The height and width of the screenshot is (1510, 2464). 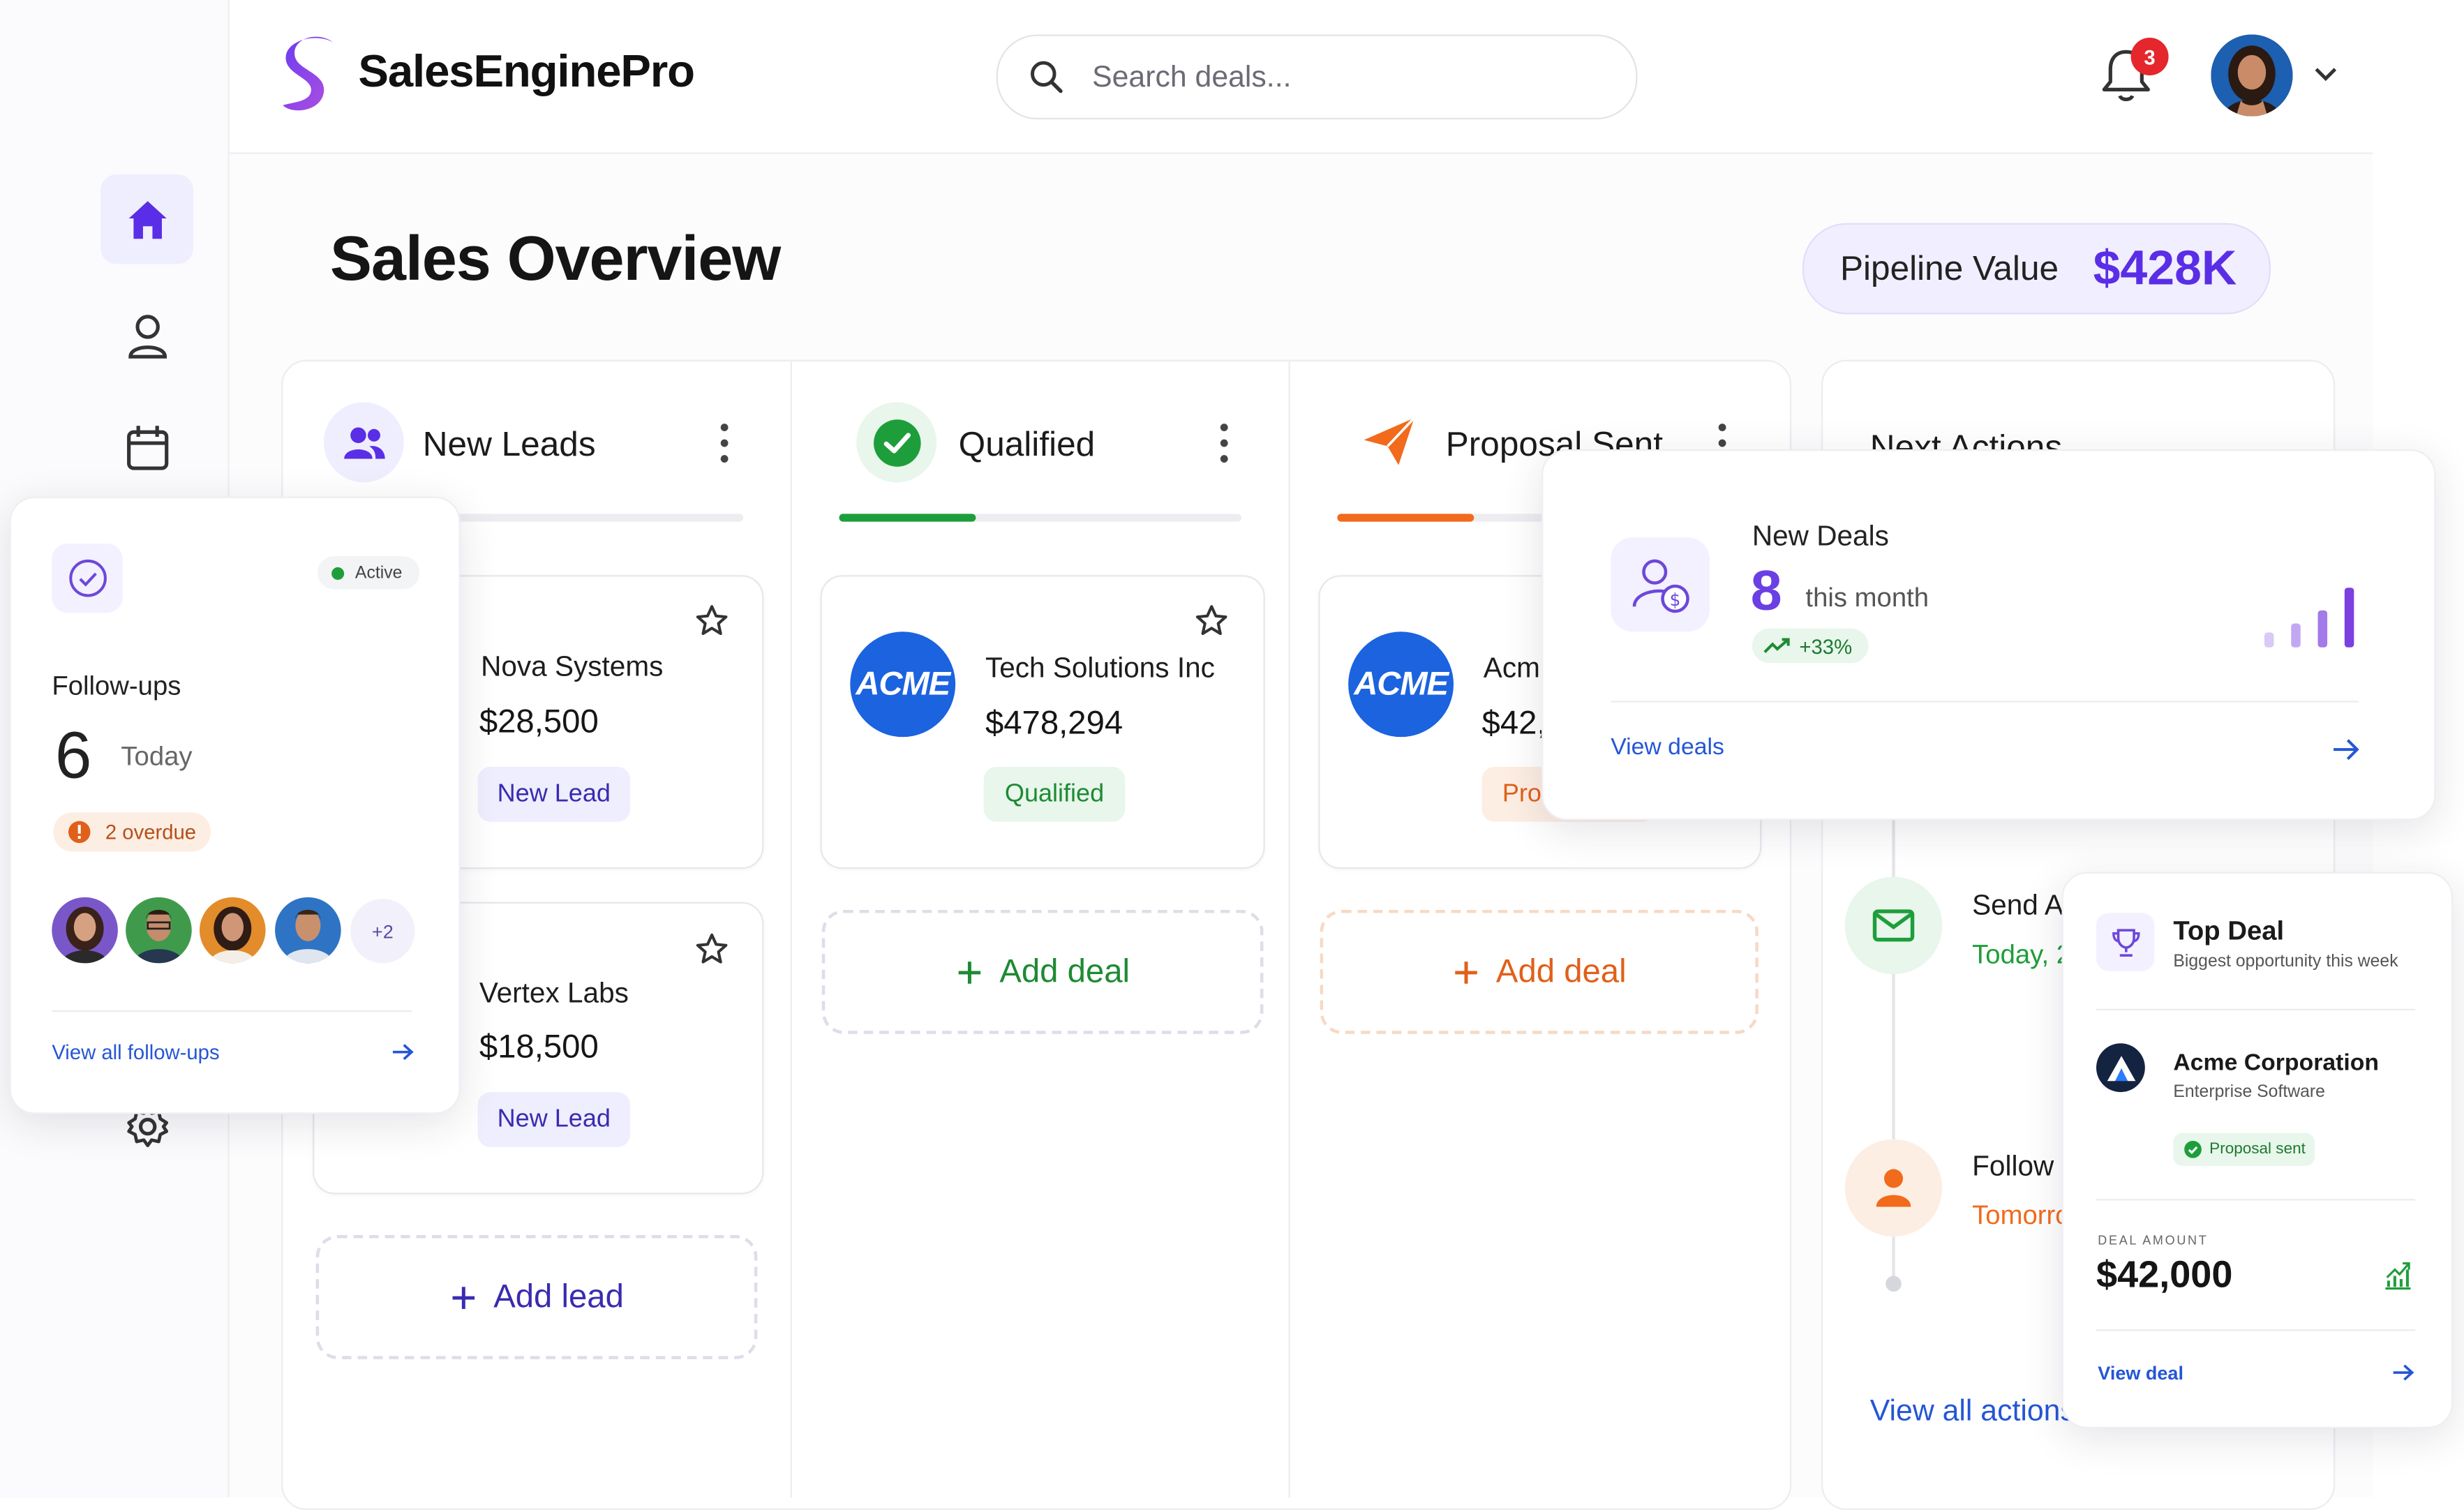 What do you see at coordinates (73, 755) in the screenshot?
I see `followups-count: 6` at bounding box center [73, 755].